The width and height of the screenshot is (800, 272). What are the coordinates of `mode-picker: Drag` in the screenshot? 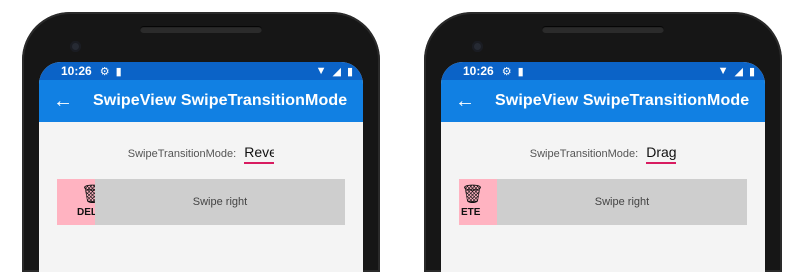 It's located at (661, 154).